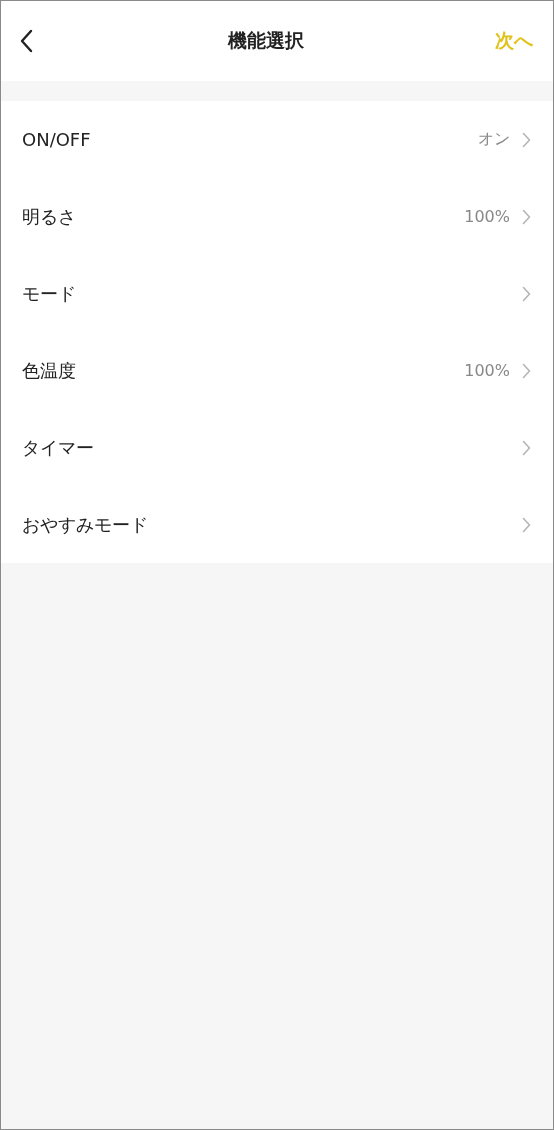  I want to click on function-row: ON/OFF オン, so click(277, 139).